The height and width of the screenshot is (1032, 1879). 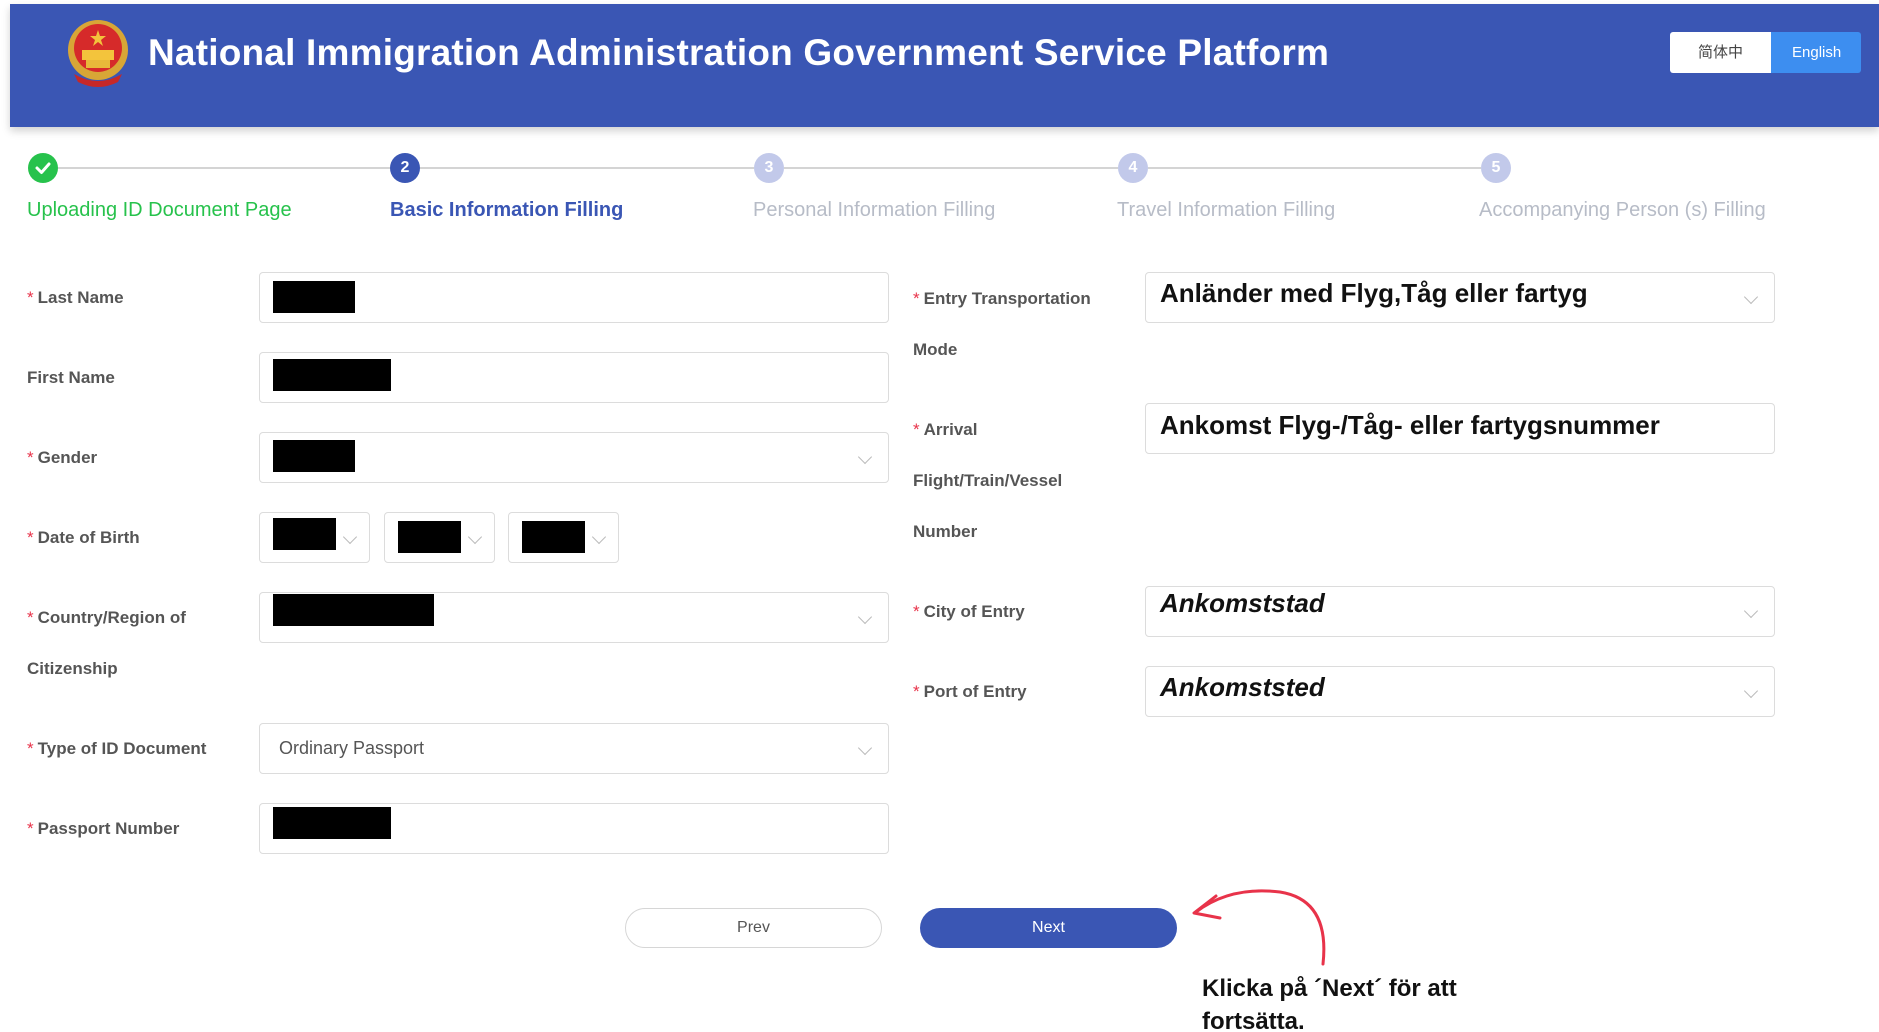 What do you see at coordinates (72, 668) in the screenshot?
I see `country-label-line2: Citizenship` at bounding box center [72, 668].